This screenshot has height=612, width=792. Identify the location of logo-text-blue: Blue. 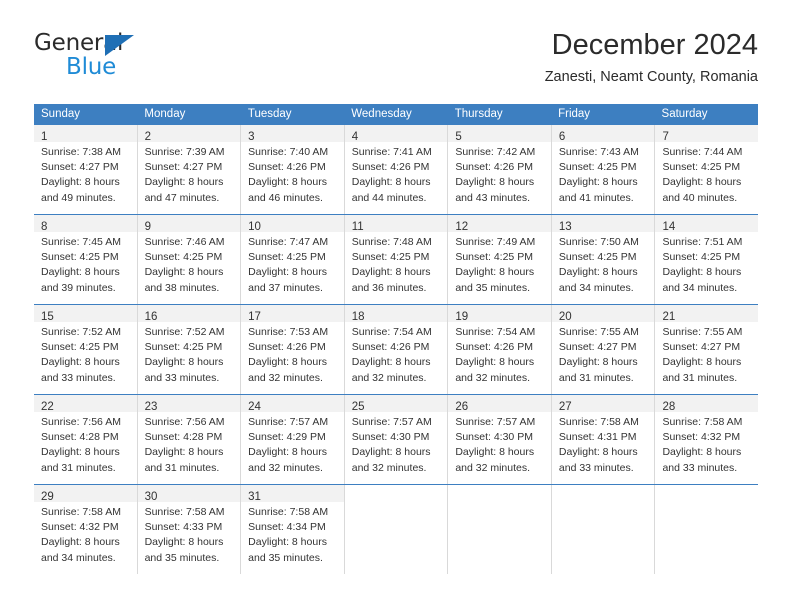
(91, 67).